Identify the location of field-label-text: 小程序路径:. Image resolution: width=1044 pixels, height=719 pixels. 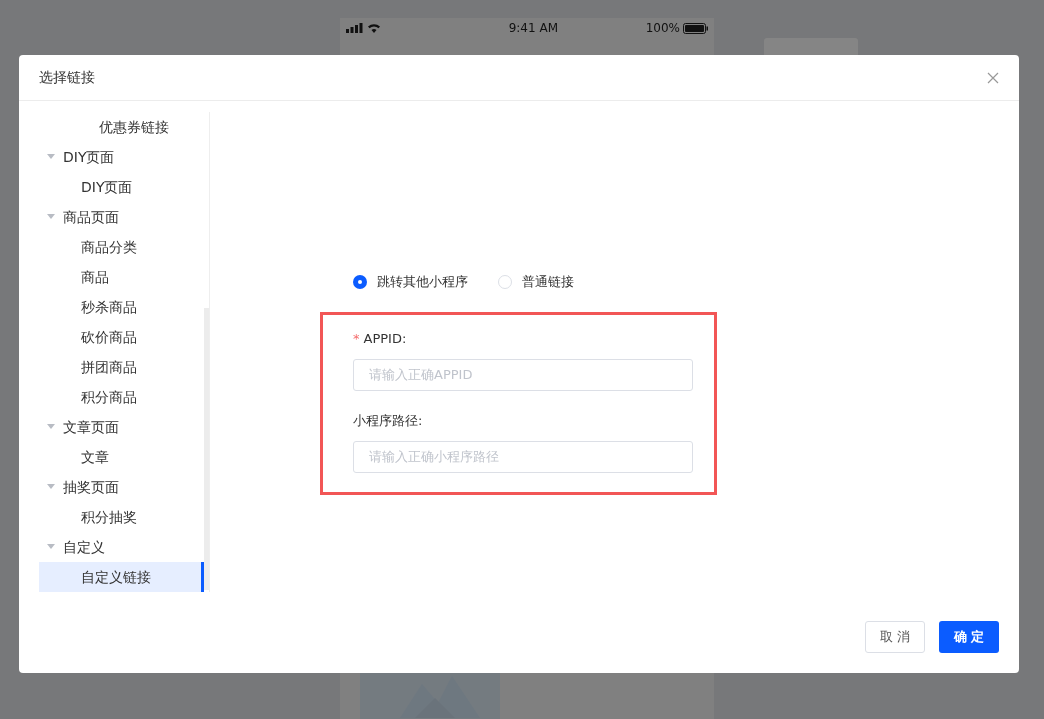
(388, 420).